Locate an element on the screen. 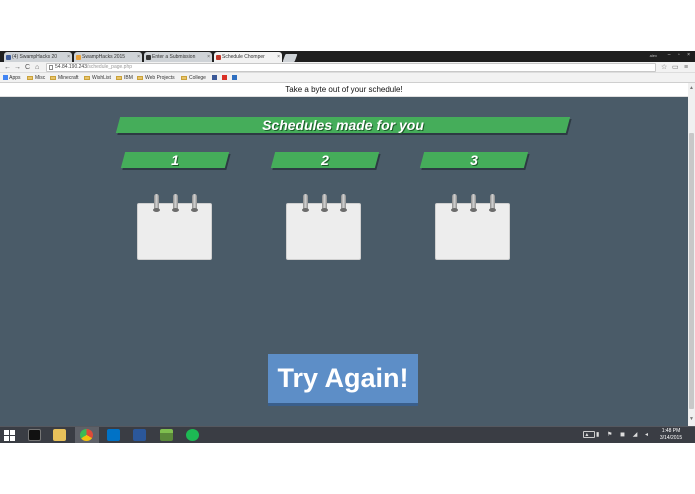  cast-icon: ▭ is located at coordinates (675, 67).